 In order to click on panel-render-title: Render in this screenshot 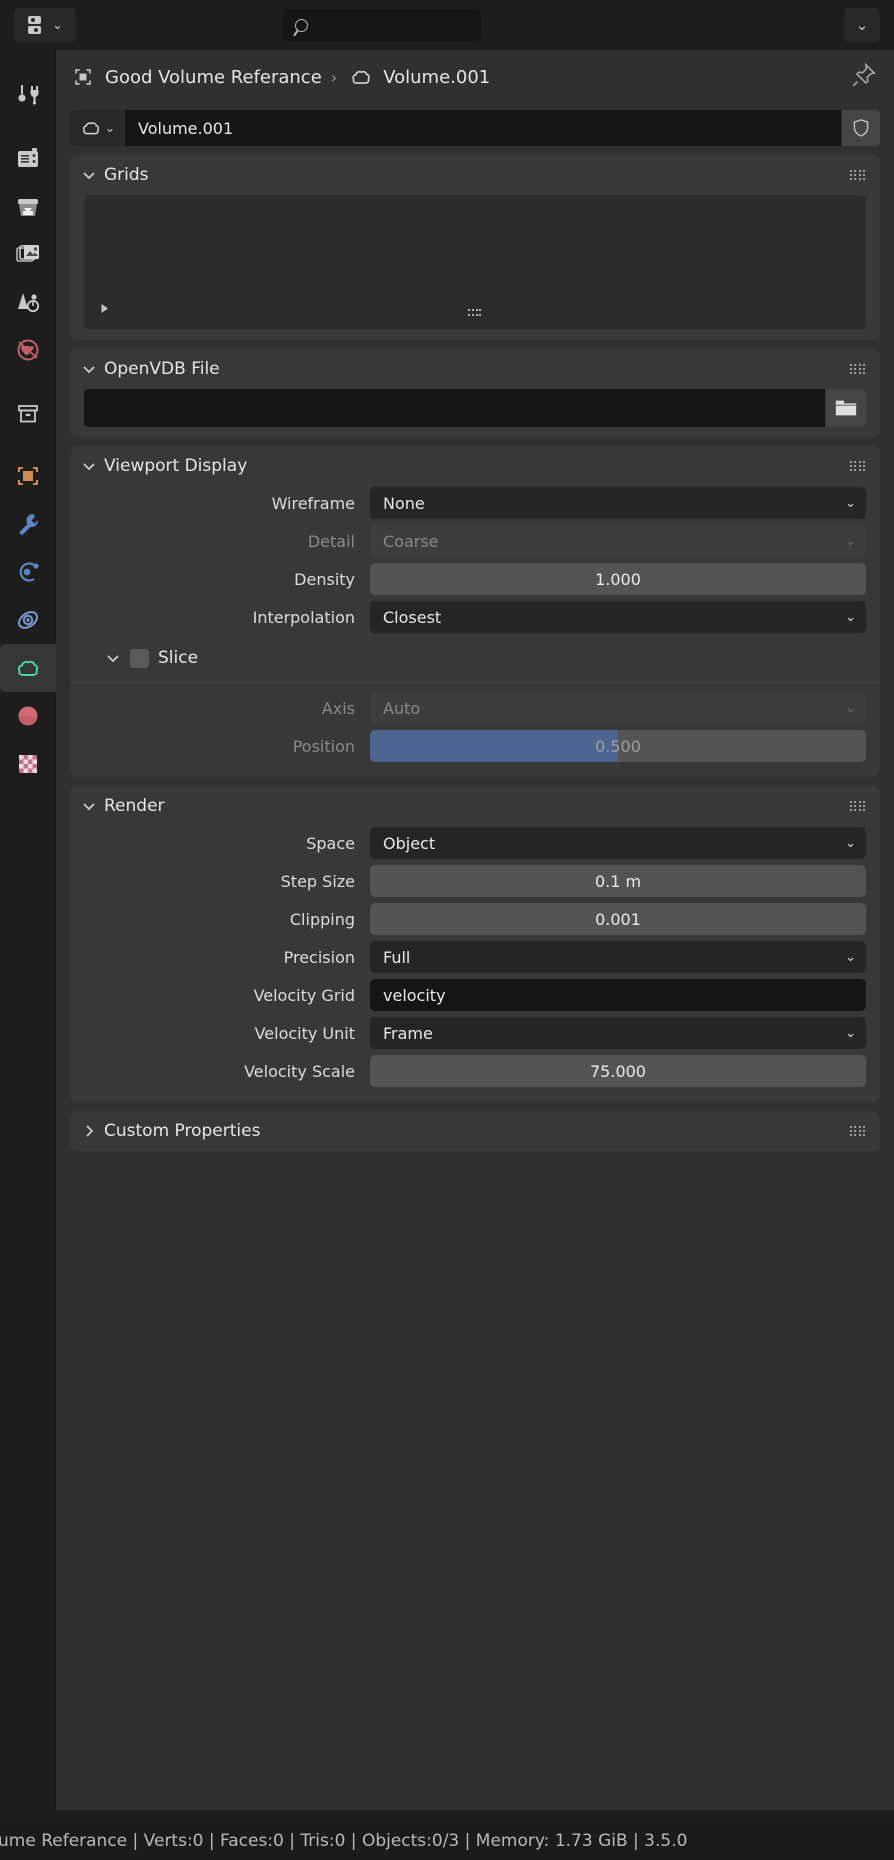, I will do `click(134, 806)`.